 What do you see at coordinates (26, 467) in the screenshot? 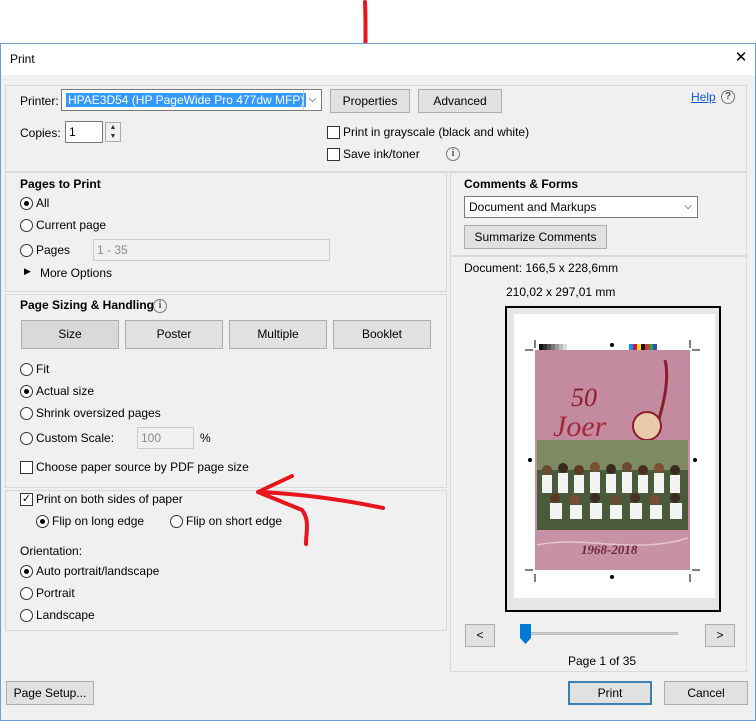
I see `paper-source-checkbox` at bounding box center [26, 467].